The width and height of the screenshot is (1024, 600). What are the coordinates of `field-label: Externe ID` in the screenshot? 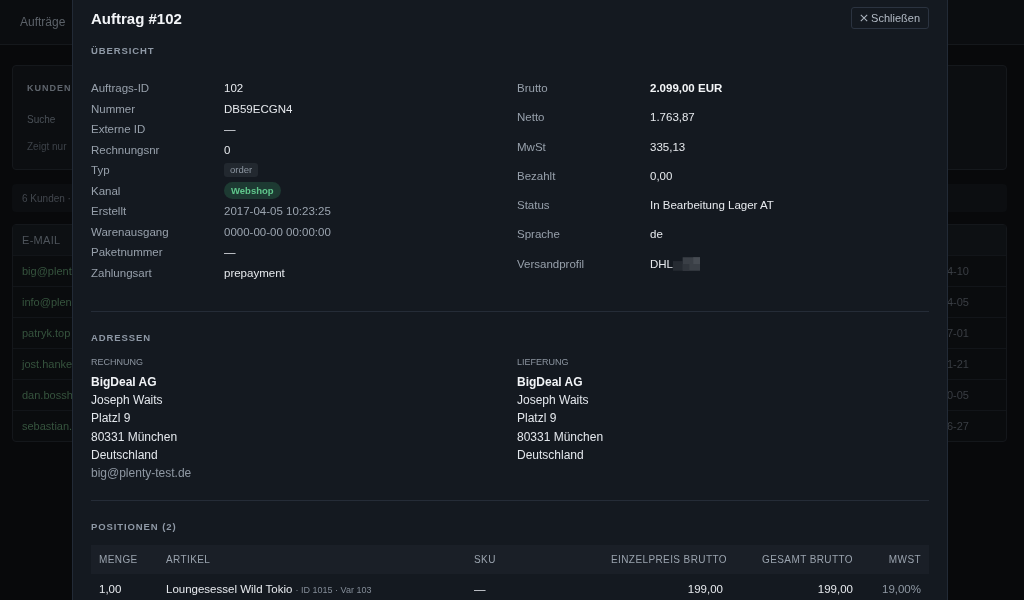 It's located at (119, 129).